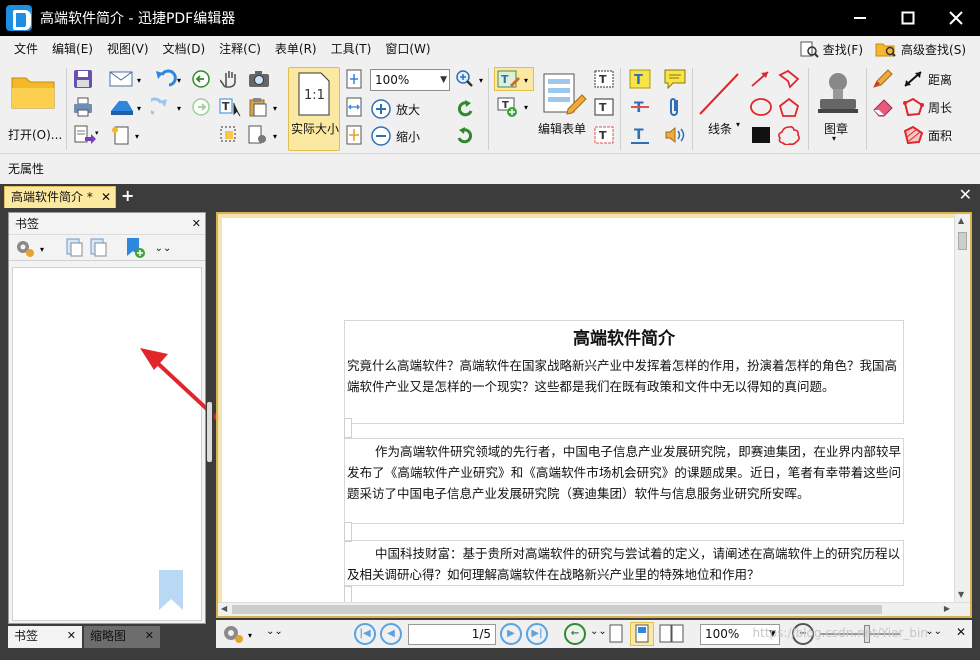  What do you see at coordinates (831, 49) in the screenshot?
I see `find-button: 查找(F)` at bounding box center [831, 49].